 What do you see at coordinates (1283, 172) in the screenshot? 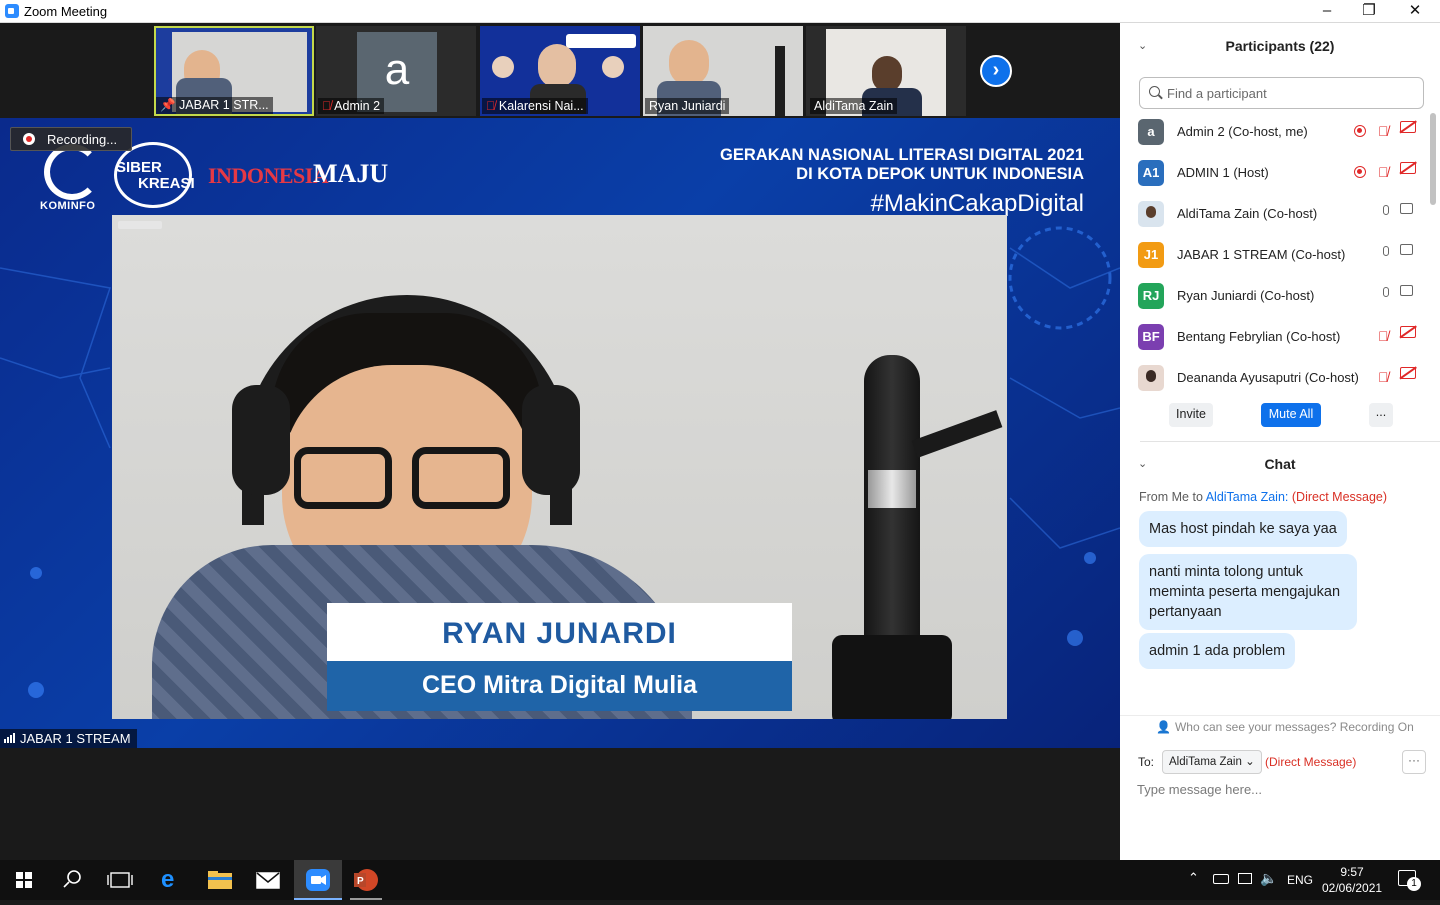
I see `participant-row: A1 ADMIN 1 (Host) 🎙̸` at bounding box center [1283, 172].